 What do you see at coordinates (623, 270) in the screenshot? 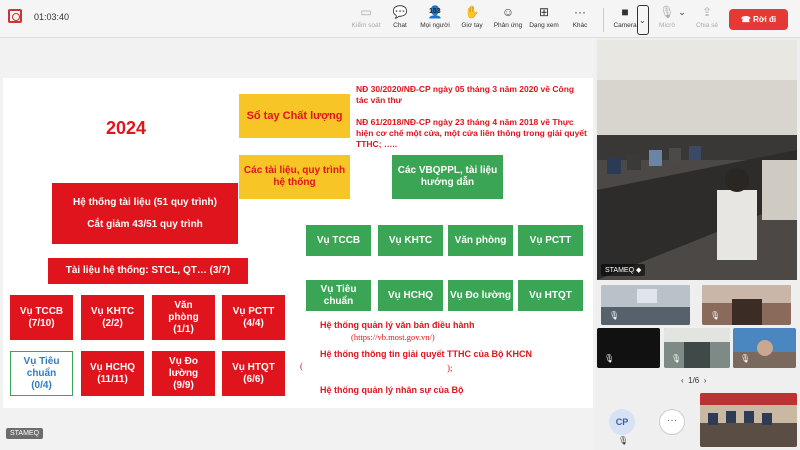
I see `main-video-tag: STAMEQ ◆` at bounding box center [623, 270].